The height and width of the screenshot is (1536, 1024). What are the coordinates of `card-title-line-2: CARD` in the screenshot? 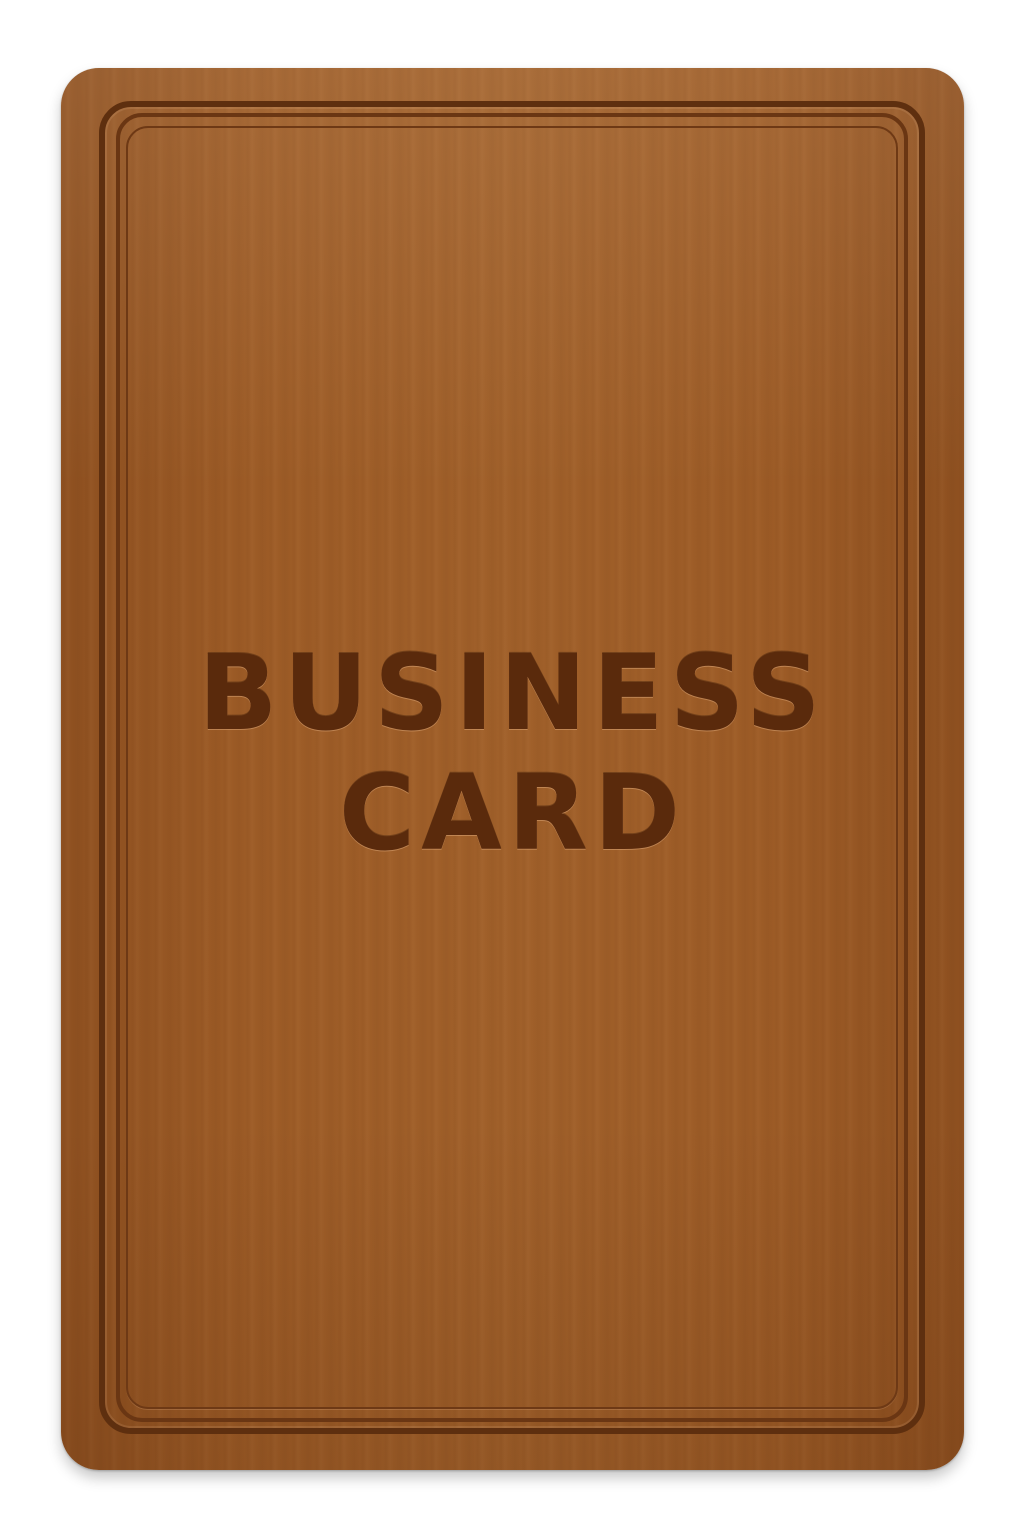 It's located at (512, 813).